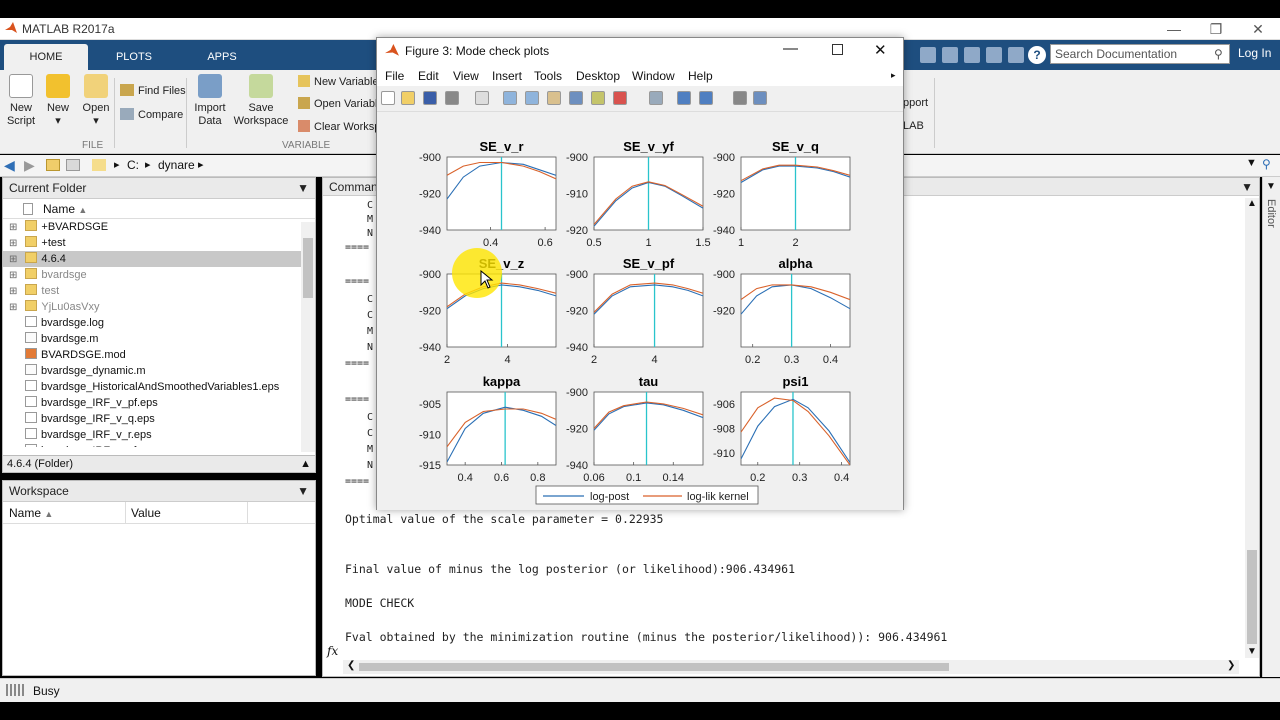 Image resolution: width=1280 pixels, height=720 pixels. What do you see at coordinates (598, 76) in the screenshot?
I see `figure-menu-desktop: Desktop` at bounding box center [598, 76].